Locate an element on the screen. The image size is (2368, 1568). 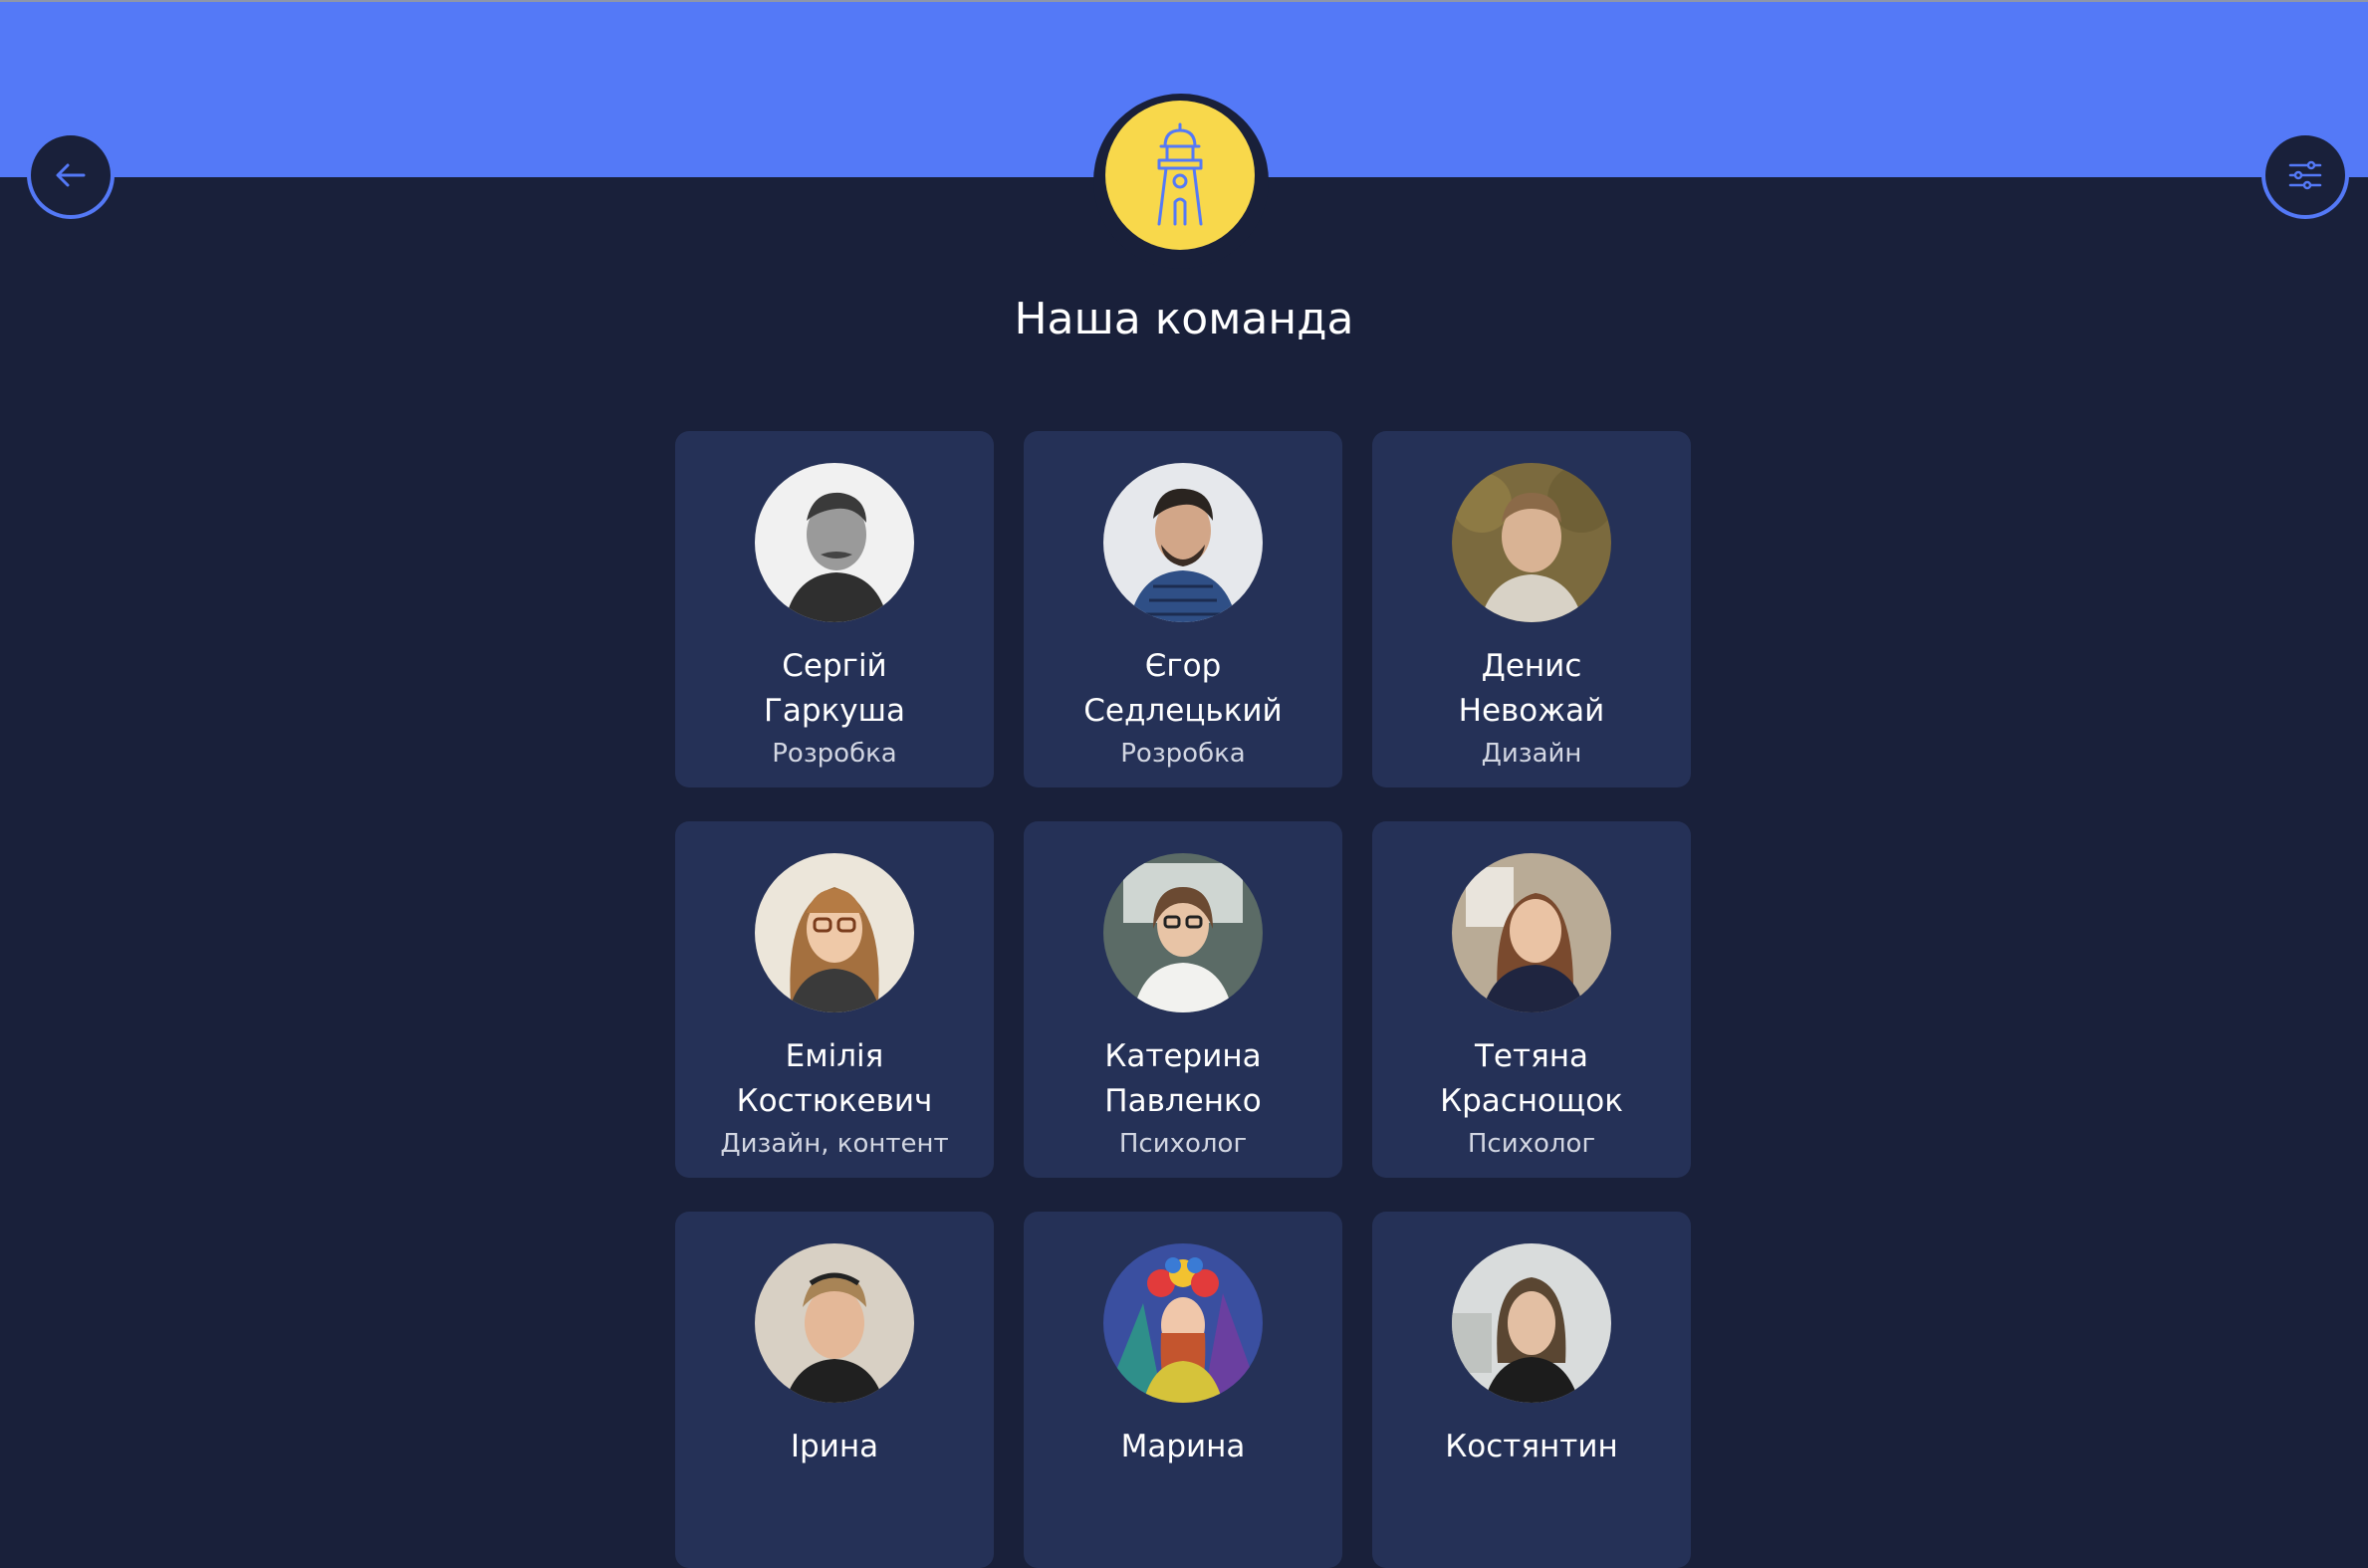
team-card: Денис Невожай Дизайн is located at coordinates (1531, 609).